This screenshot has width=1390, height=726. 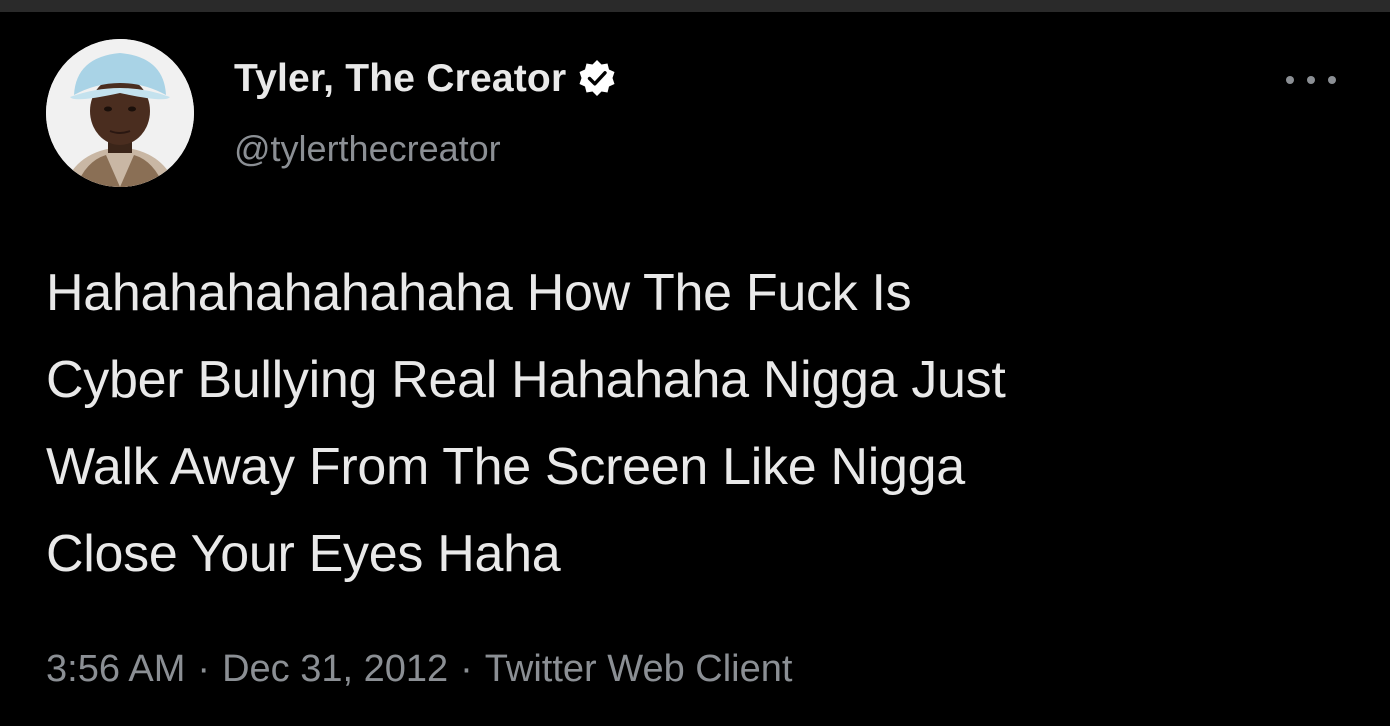 What do you see at coordinates (597, 79) in the screenshot?
I see `verified-badge-icon` at bounding box center [597, 79].